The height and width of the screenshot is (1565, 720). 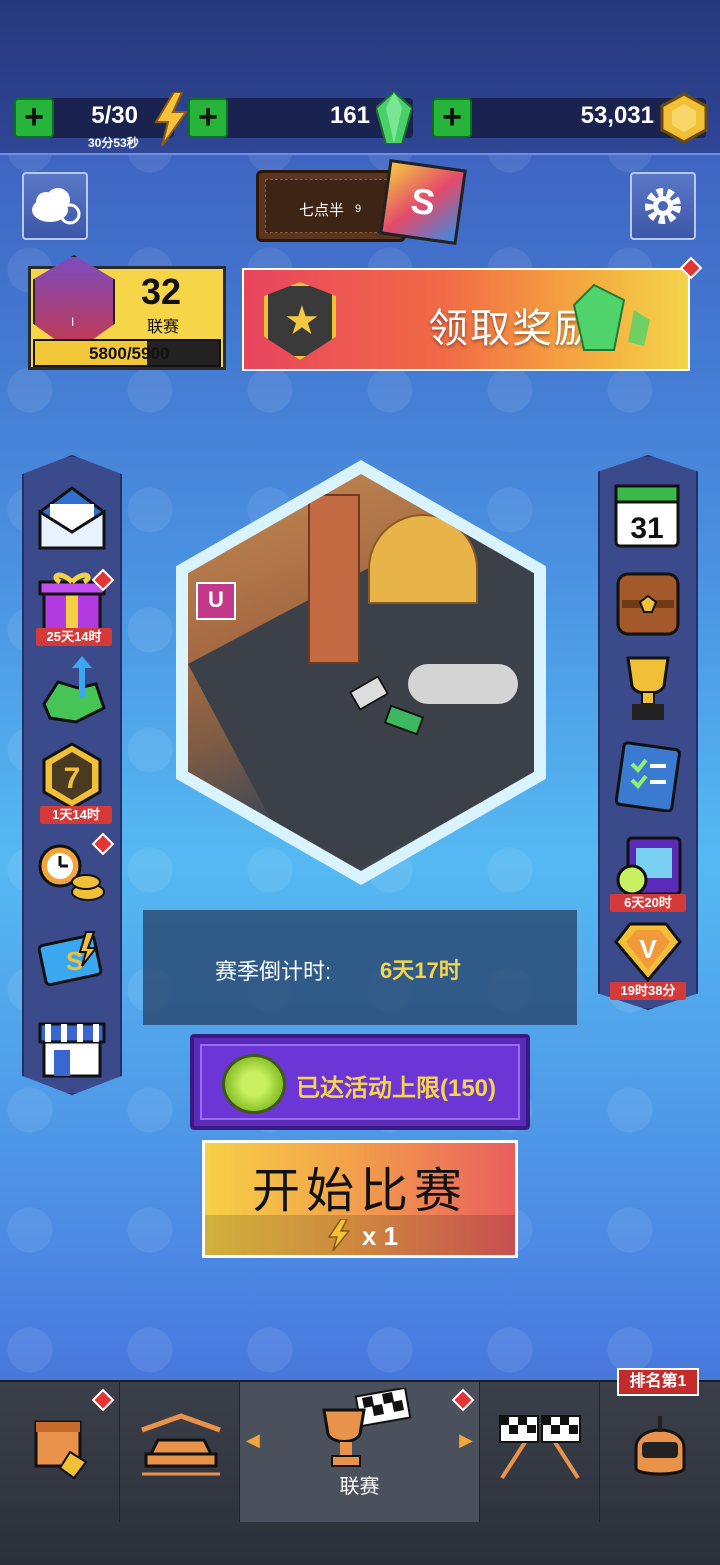 I want to click on gem-growth-icon, so click(x=74, y=690).